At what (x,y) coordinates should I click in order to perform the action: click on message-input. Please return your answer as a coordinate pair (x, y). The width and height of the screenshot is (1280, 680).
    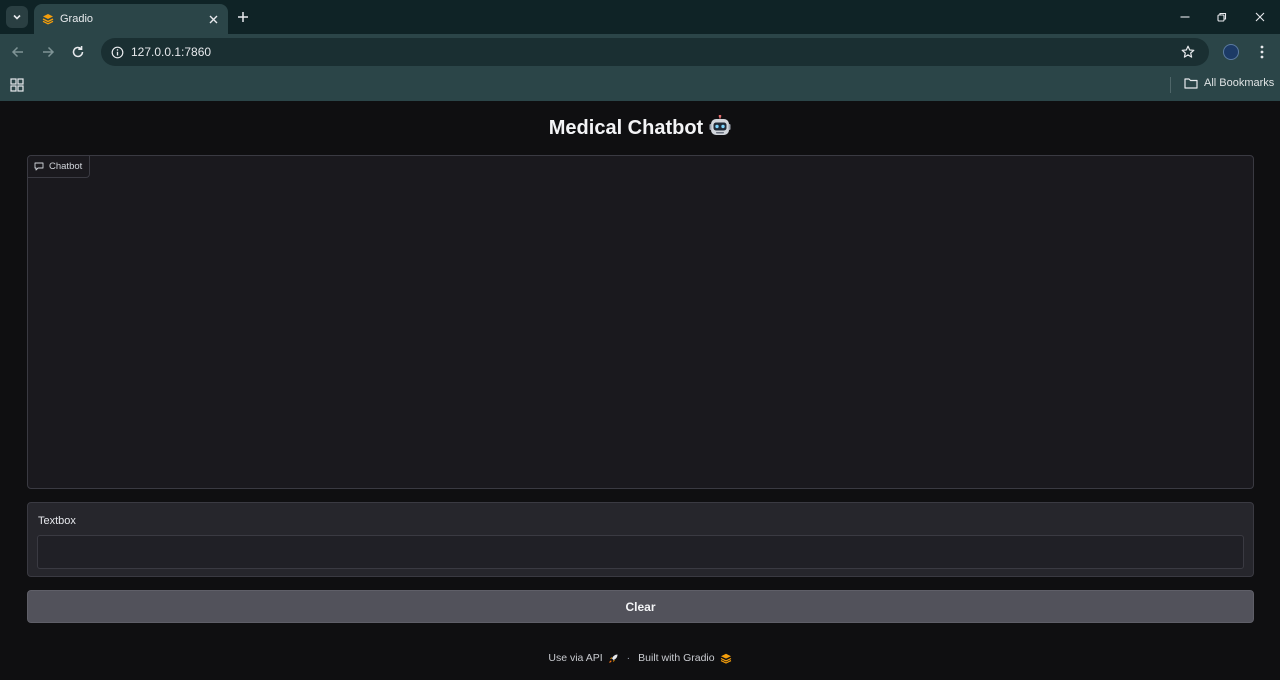
    Looking at the image, I should click on (640, 552).